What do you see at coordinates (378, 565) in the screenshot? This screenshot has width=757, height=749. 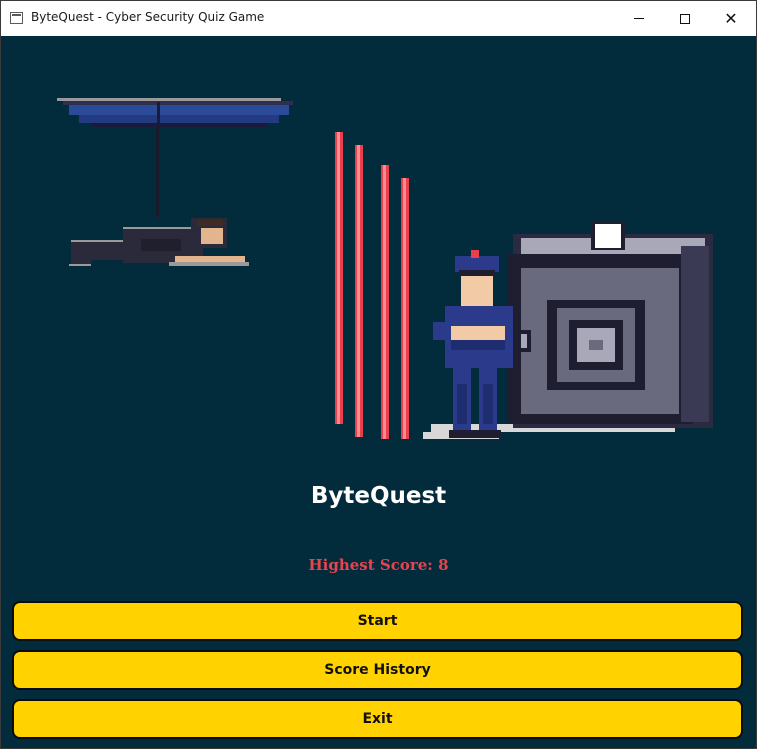 I see `high-score-label: Highest Score: 8` at bounding box center [378, 565].